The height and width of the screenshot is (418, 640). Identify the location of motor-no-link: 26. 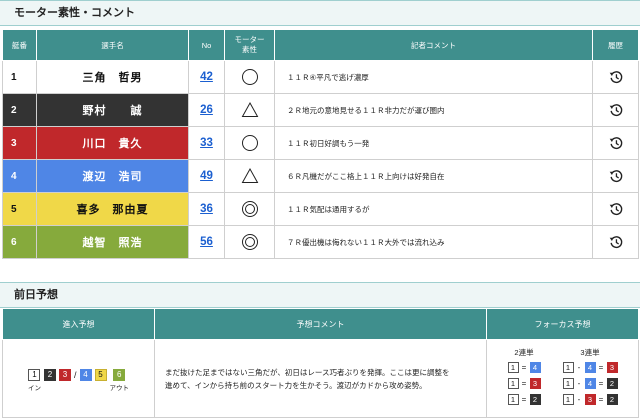
(206, 110).